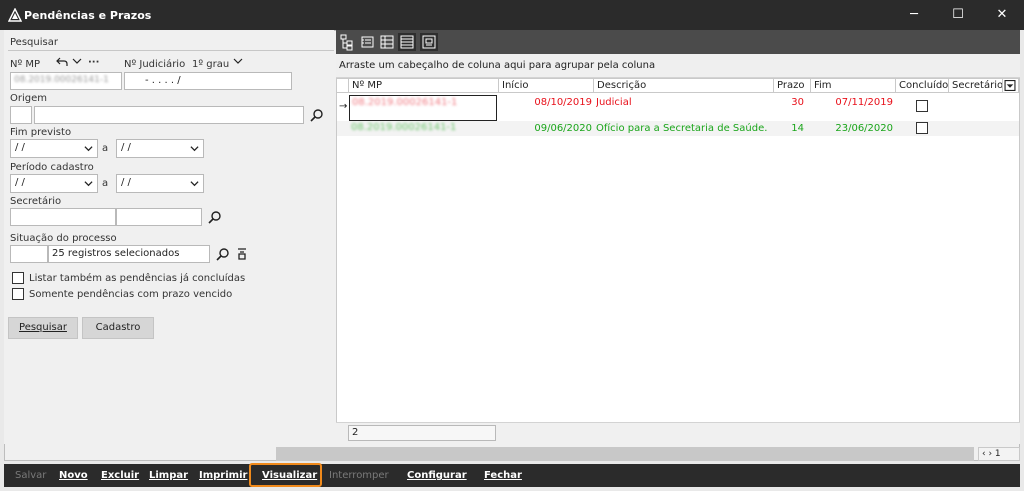 This screenshot has height=491, width=1024. Describe the element at coordinates (242, 254) in the screenshot. I see `clear-filter-icon` at that location.